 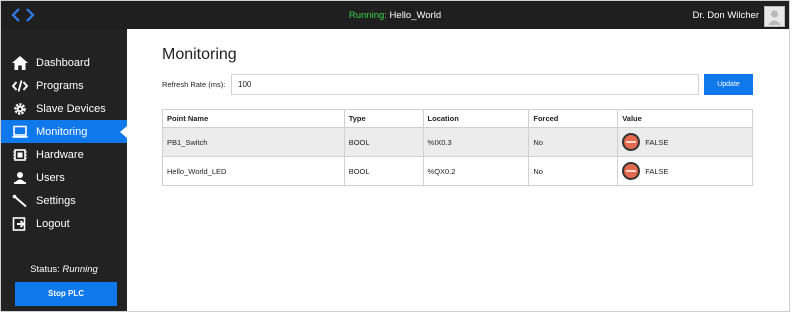 I want to click on sidebar-item-dashboard: Dashboard, so click(x=64, y=62).